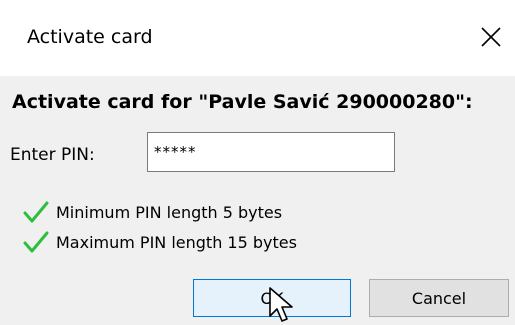  I want to click on mouse-cursor-icon, so click(281, 304).